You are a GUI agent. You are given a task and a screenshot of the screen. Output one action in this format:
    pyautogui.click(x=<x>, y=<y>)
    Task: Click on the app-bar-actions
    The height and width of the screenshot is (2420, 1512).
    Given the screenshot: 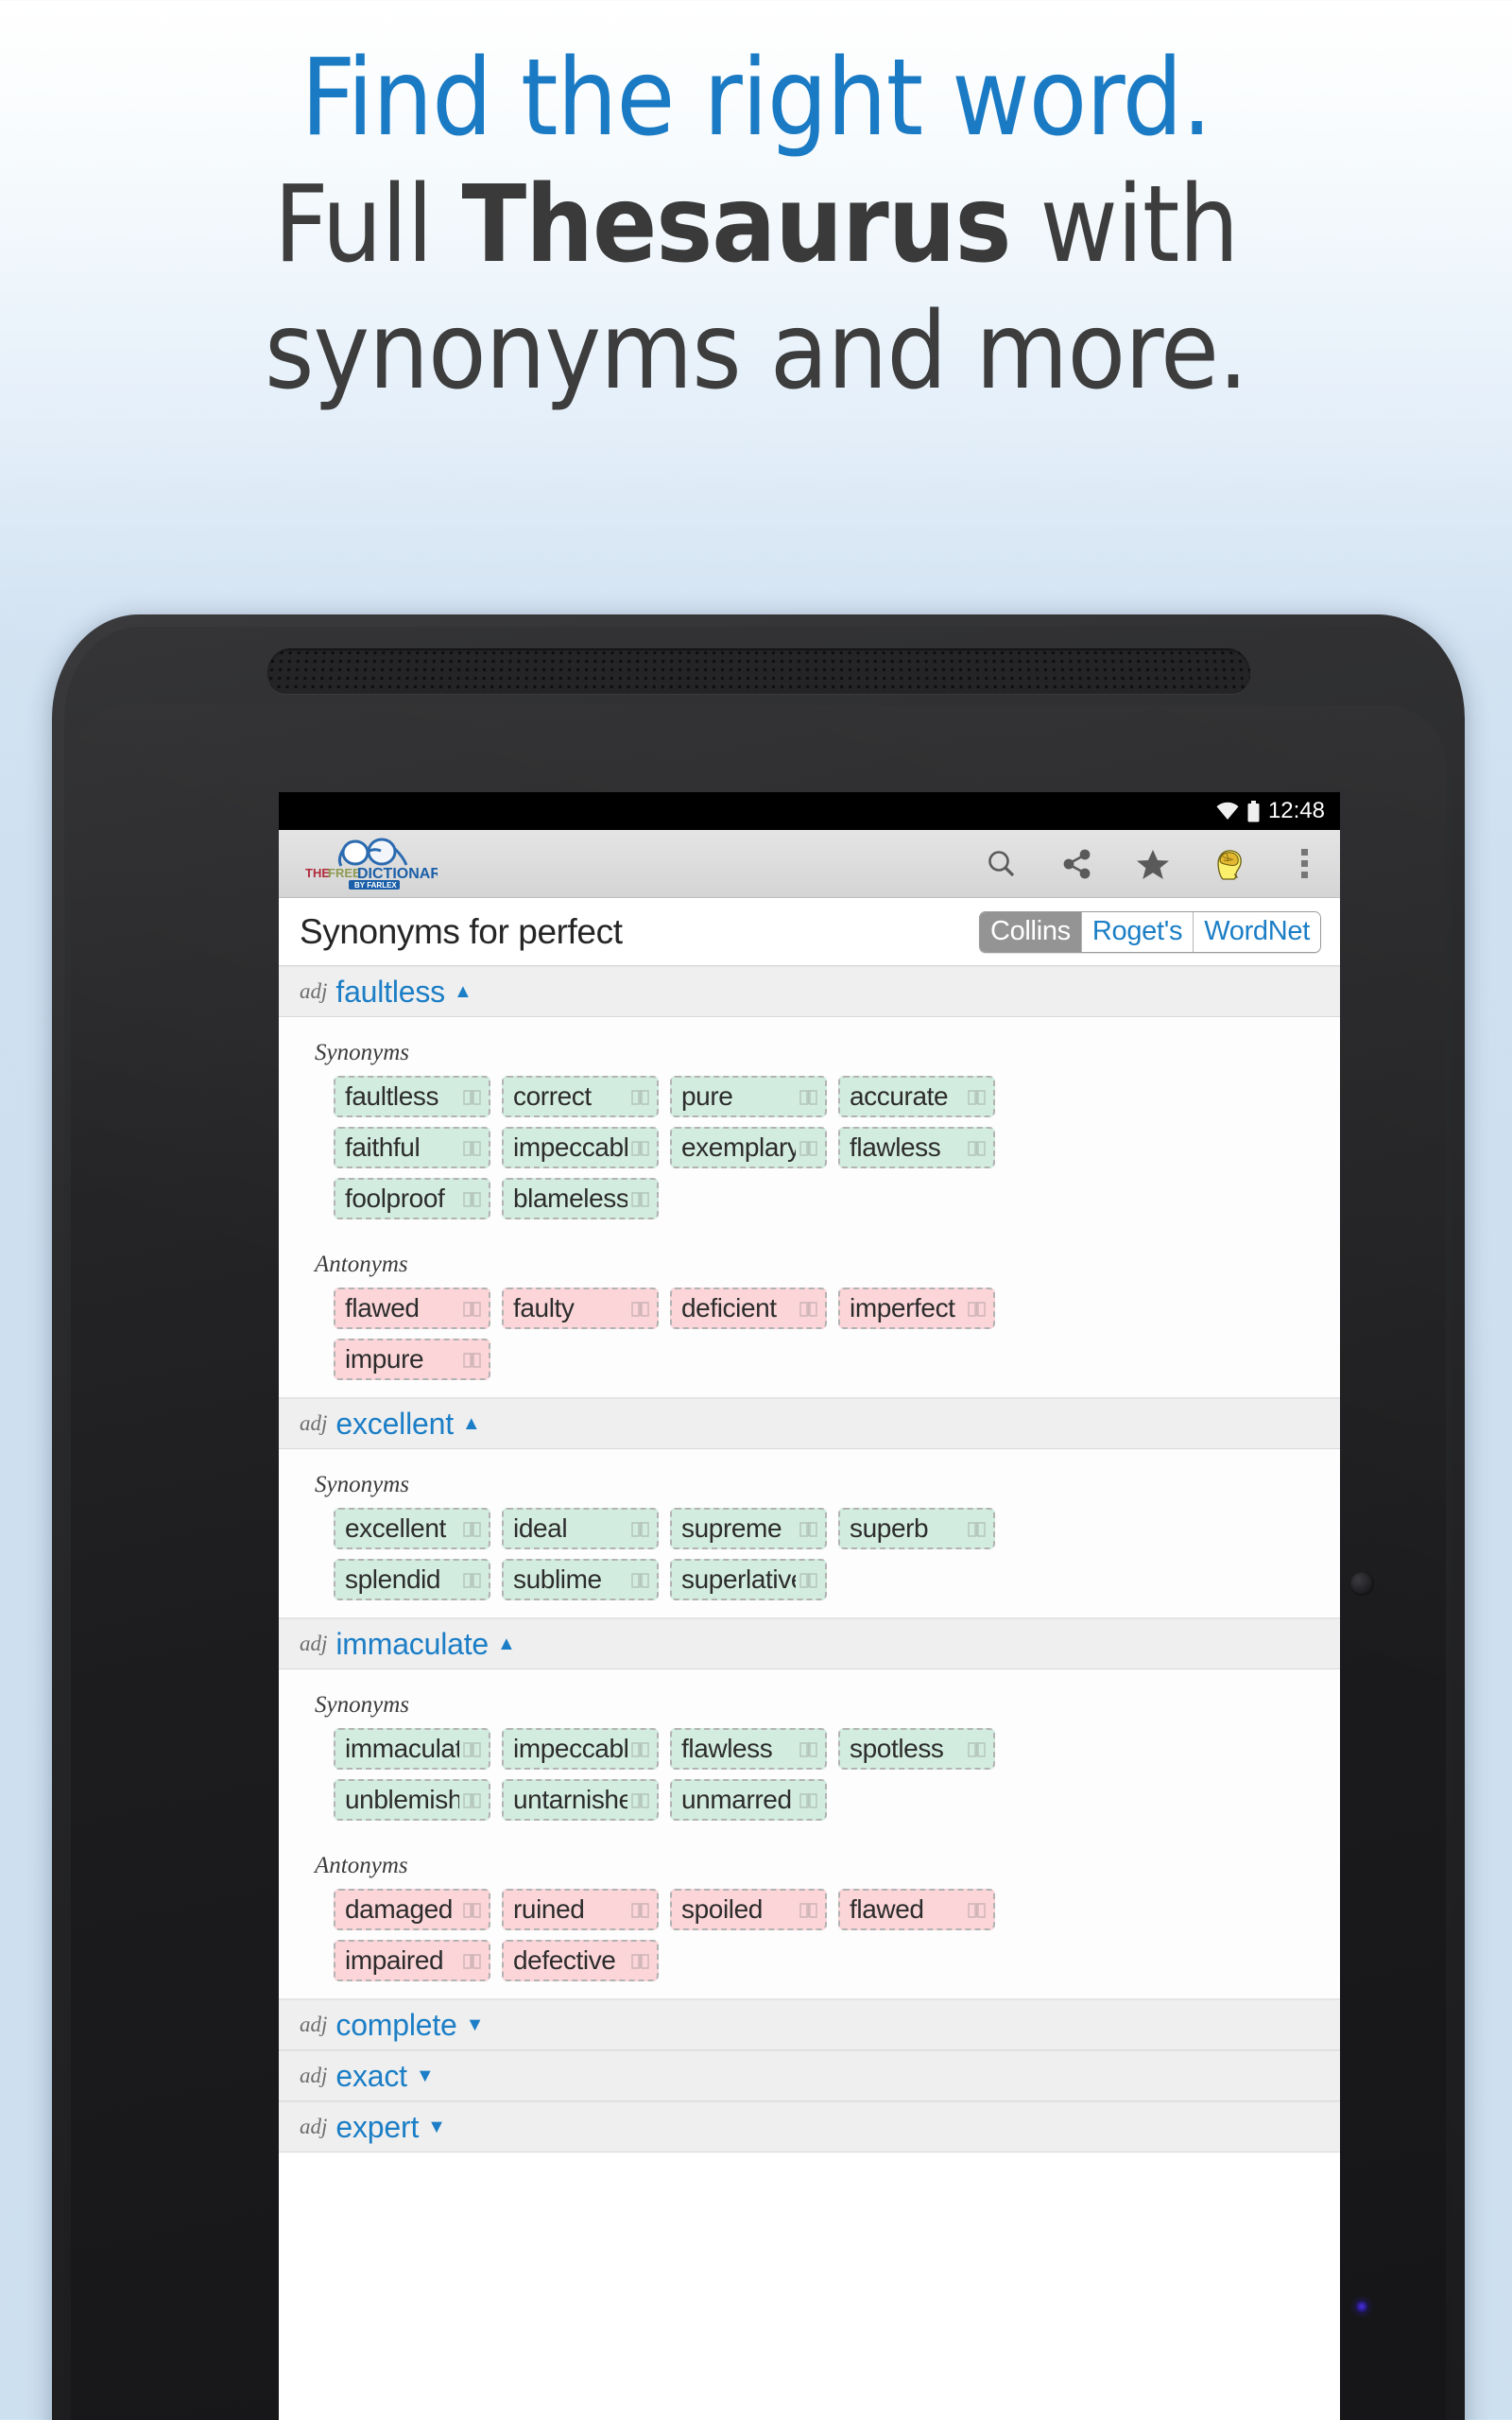 What is the action you would take?
    pyautogui.click(x=1156, y=864)
    